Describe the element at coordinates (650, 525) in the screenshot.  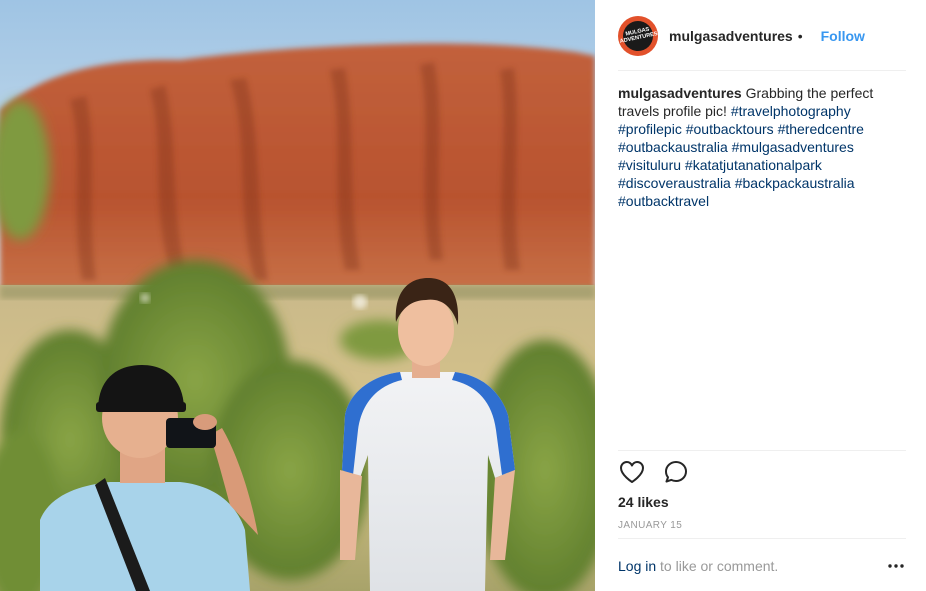
I see `post-date: JANUARY 15` at that location.